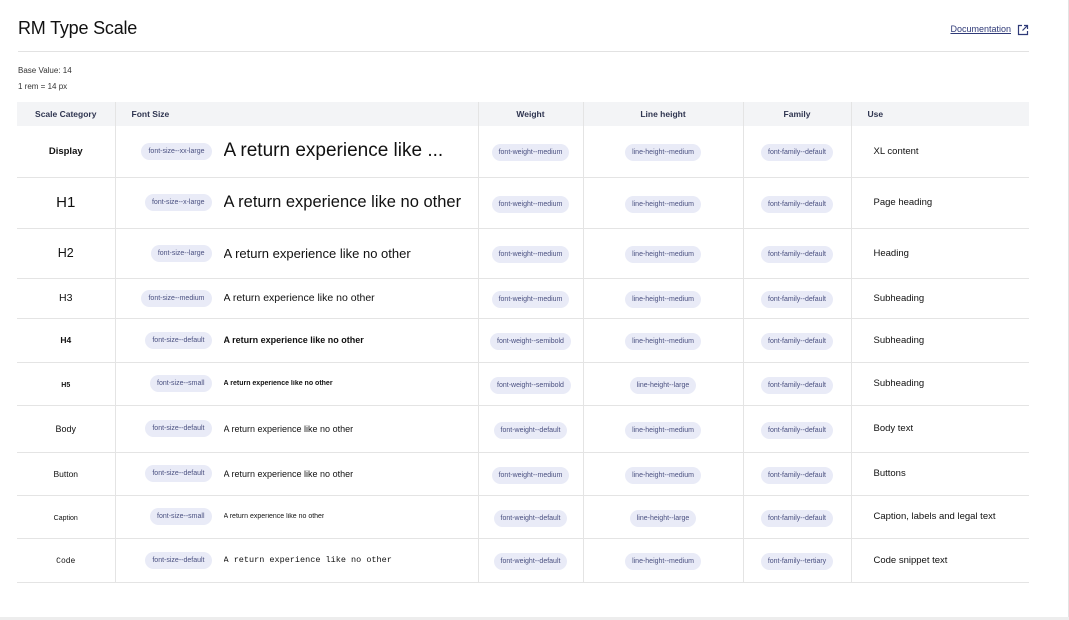 The height and width of the screenshot is (620, 1069). Describe the element at coordinates (939, 253) in the screenshot. I see `use-cell: Heading` at that location.